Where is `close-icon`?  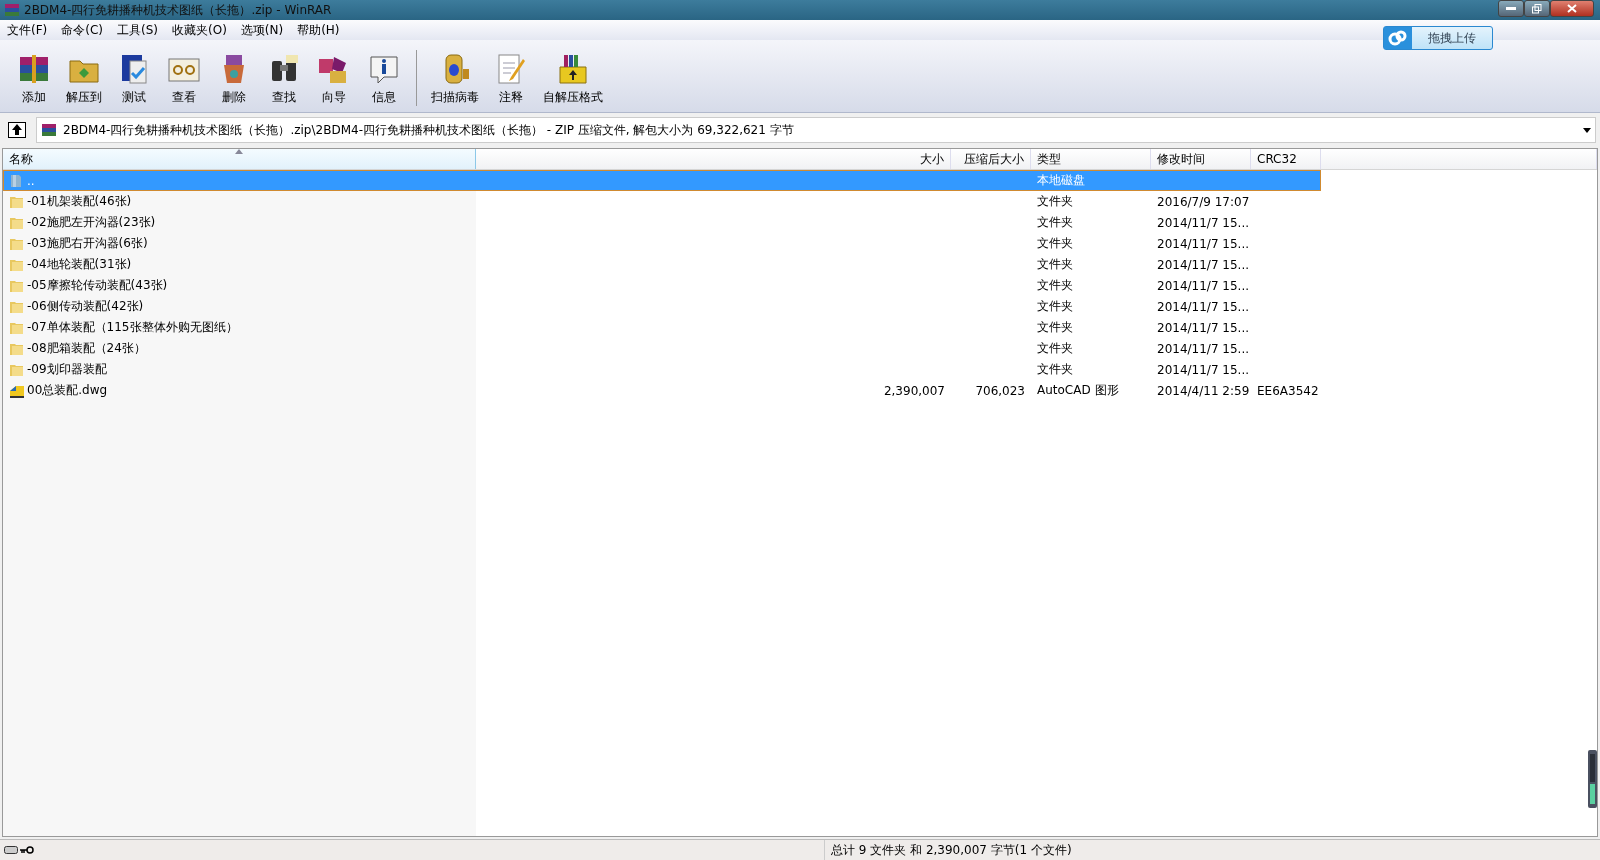 close-icon is located at coordinates (1572, 8).